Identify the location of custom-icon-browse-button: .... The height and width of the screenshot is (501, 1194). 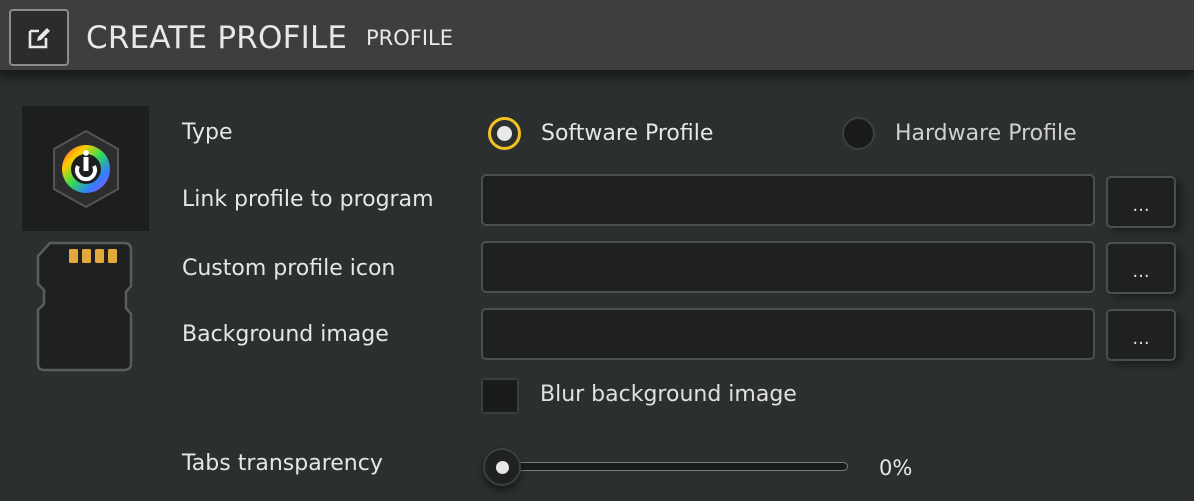
(1141, 268).